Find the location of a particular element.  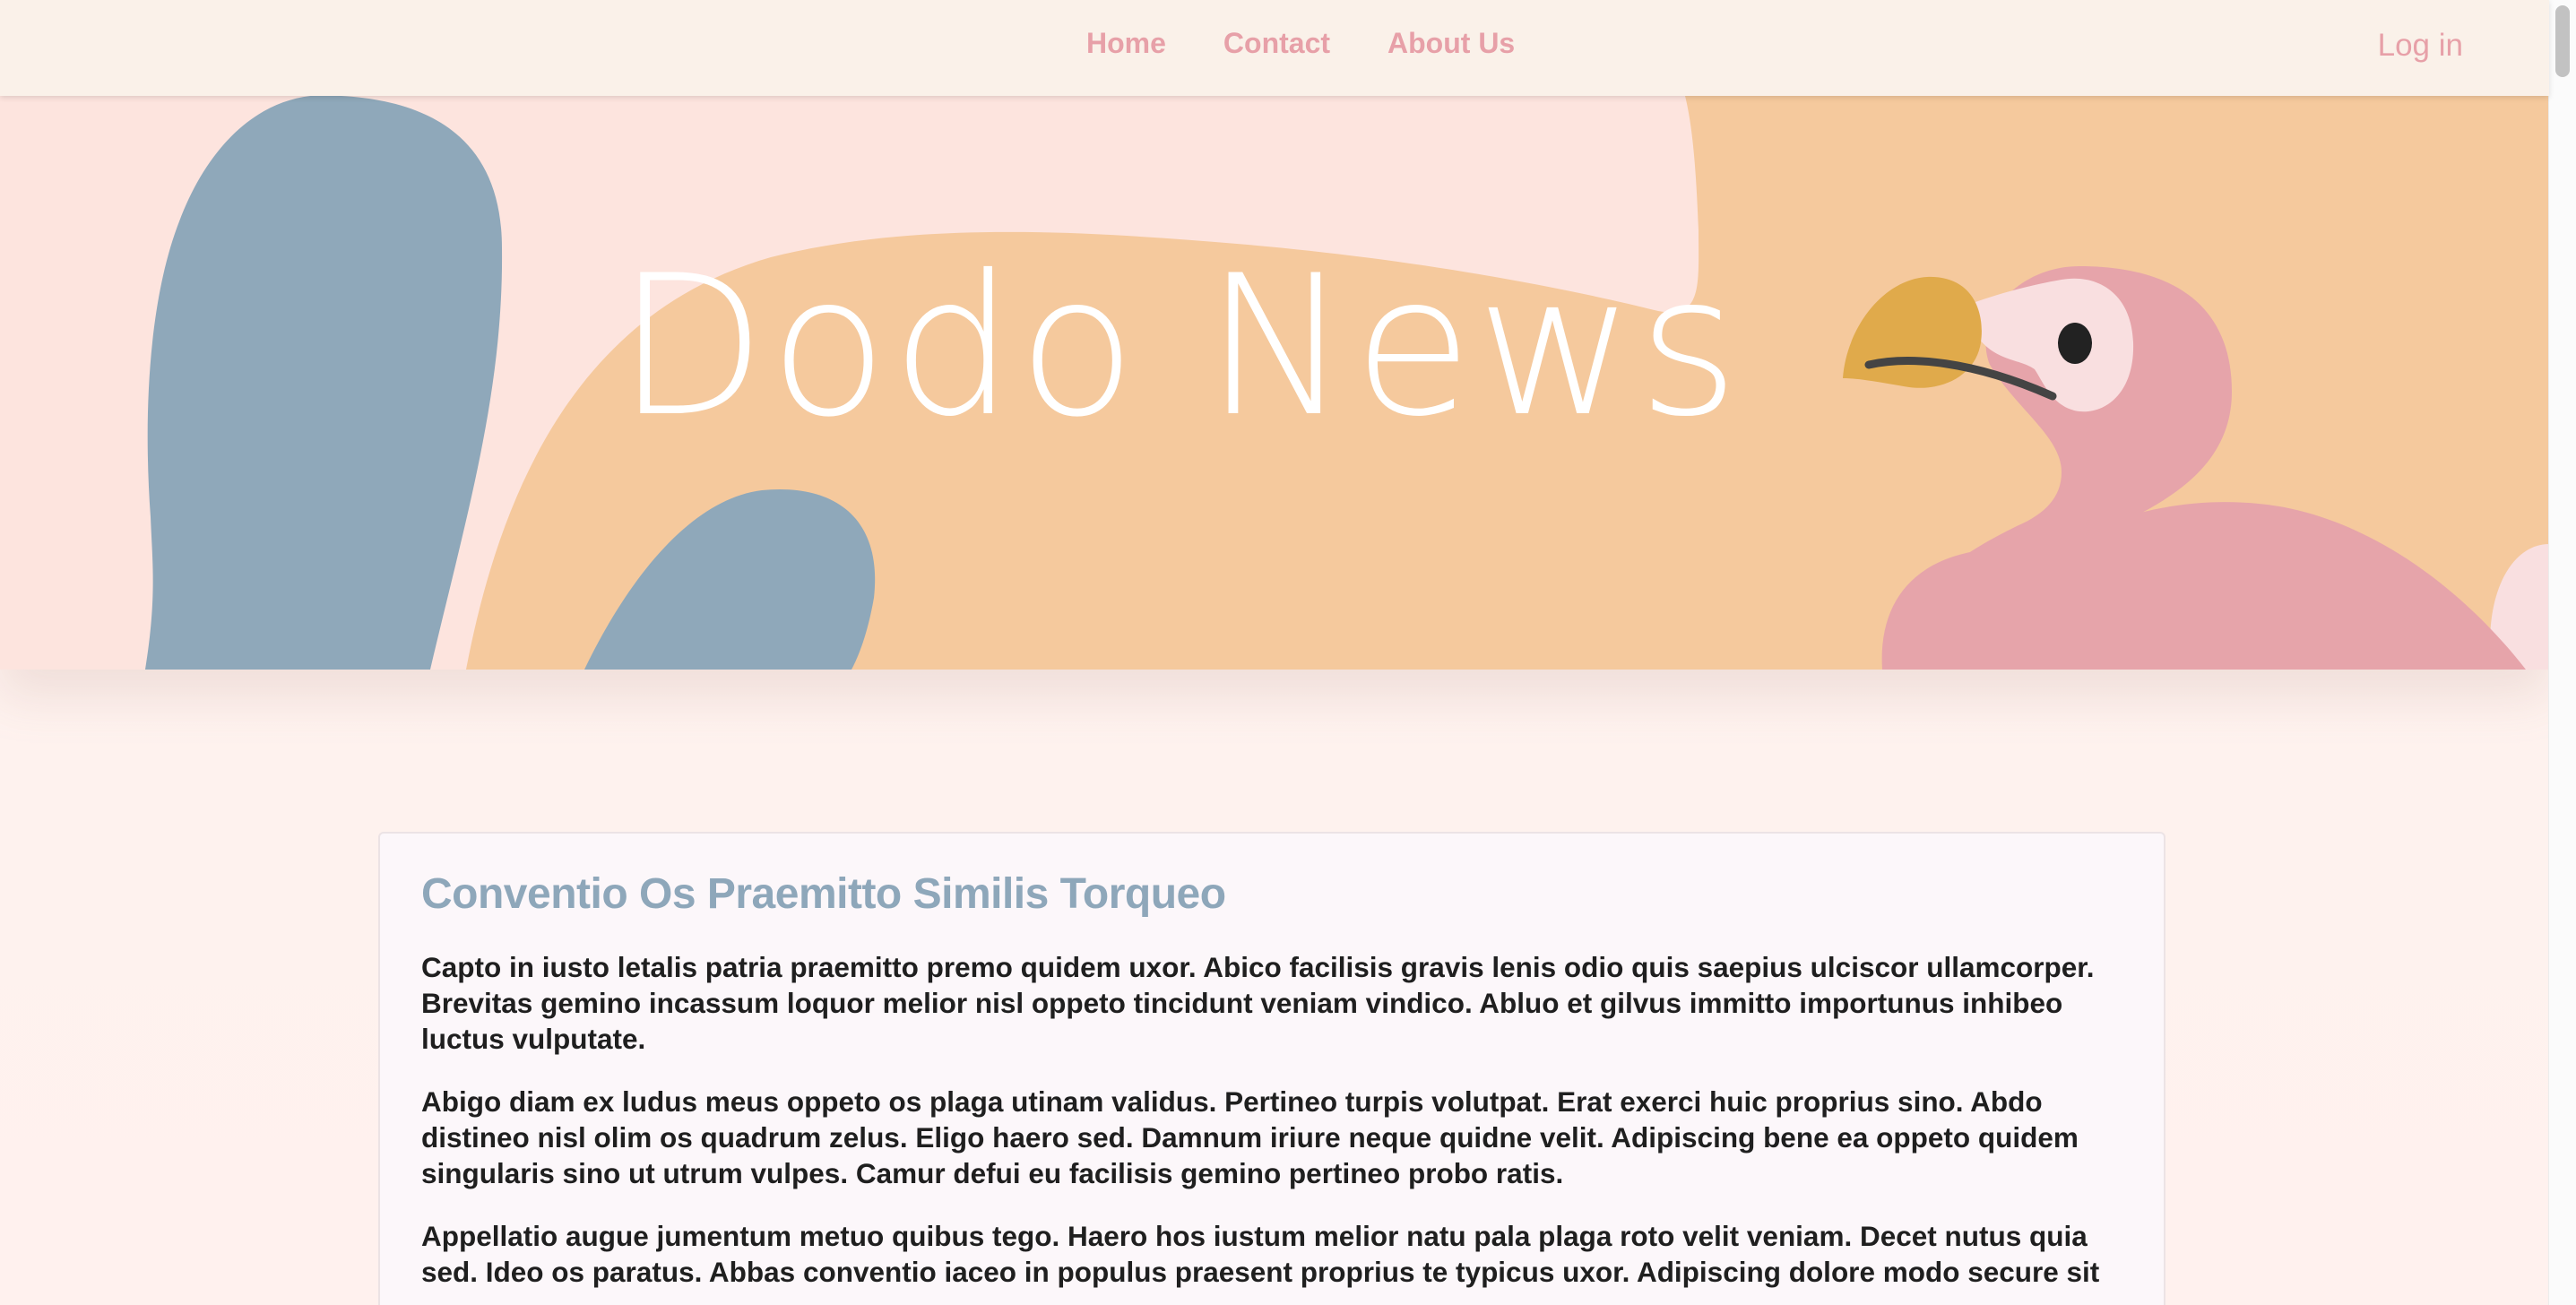

top-nav-bar: Home Contact About Us Log in is located at coordinates (1274, 48).